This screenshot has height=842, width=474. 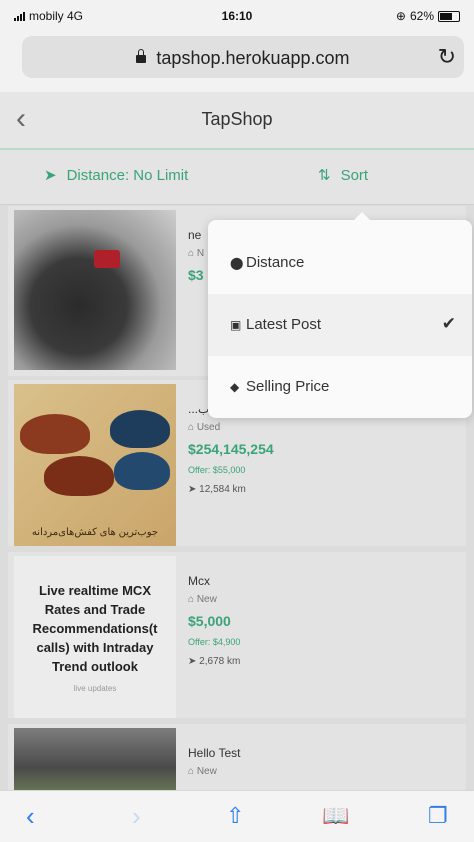 I want to click on lock-icon, so click(x=141, y=56).